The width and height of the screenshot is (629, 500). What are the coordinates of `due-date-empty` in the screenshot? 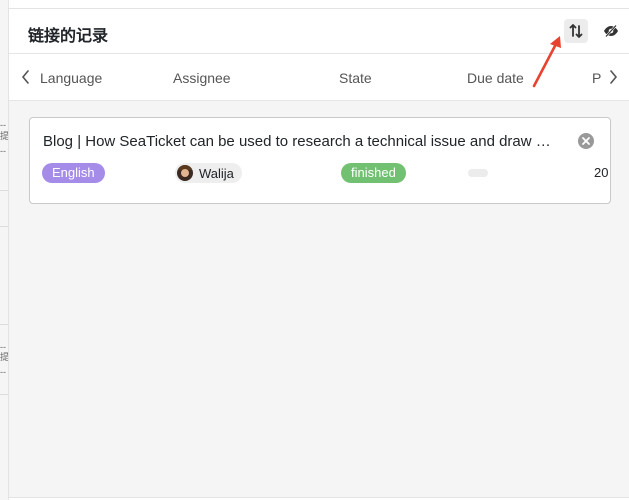 It's located at (478, 173).